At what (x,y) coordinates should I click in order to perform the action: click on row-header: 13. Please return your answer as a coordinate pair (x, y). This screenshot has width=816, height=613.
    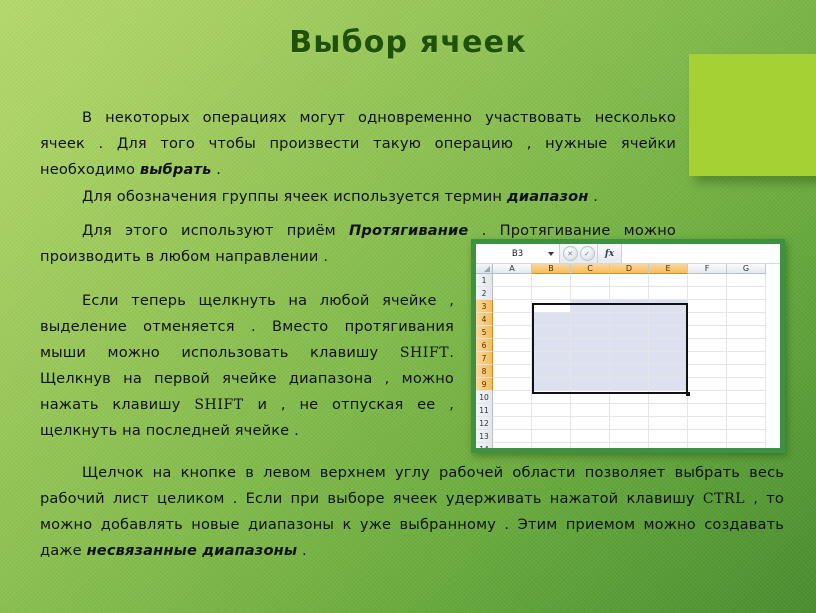
    Looking at the image, I should click on (484, 436).